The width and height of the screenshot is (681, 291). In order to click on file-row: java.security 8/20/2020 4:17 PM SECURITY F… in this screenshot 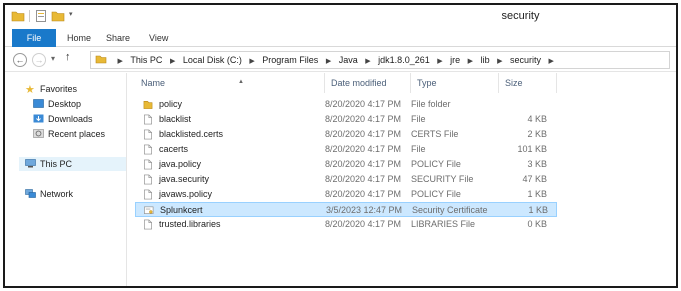, I will do `click(346, 179)`.